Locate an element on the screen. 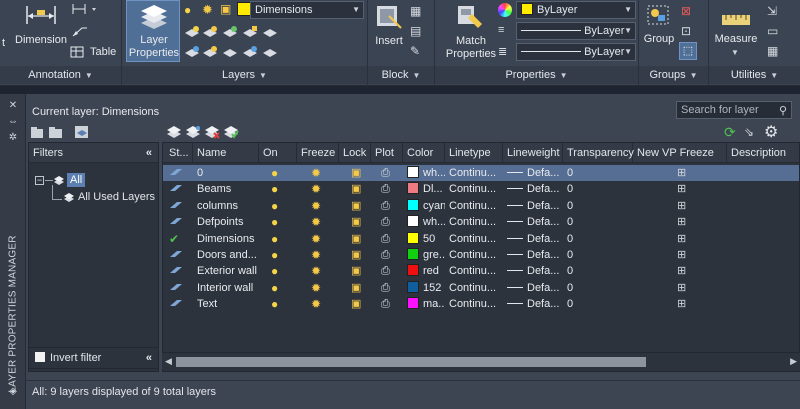  utilities-panel-title: Utilities ▼ is located at coordinates (754, 75).